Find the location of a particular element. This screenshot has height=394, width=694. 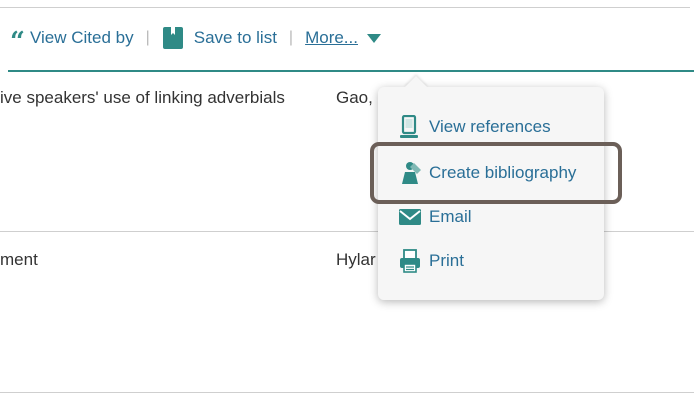

highlight-annotation is located at coordinates (496, 173).